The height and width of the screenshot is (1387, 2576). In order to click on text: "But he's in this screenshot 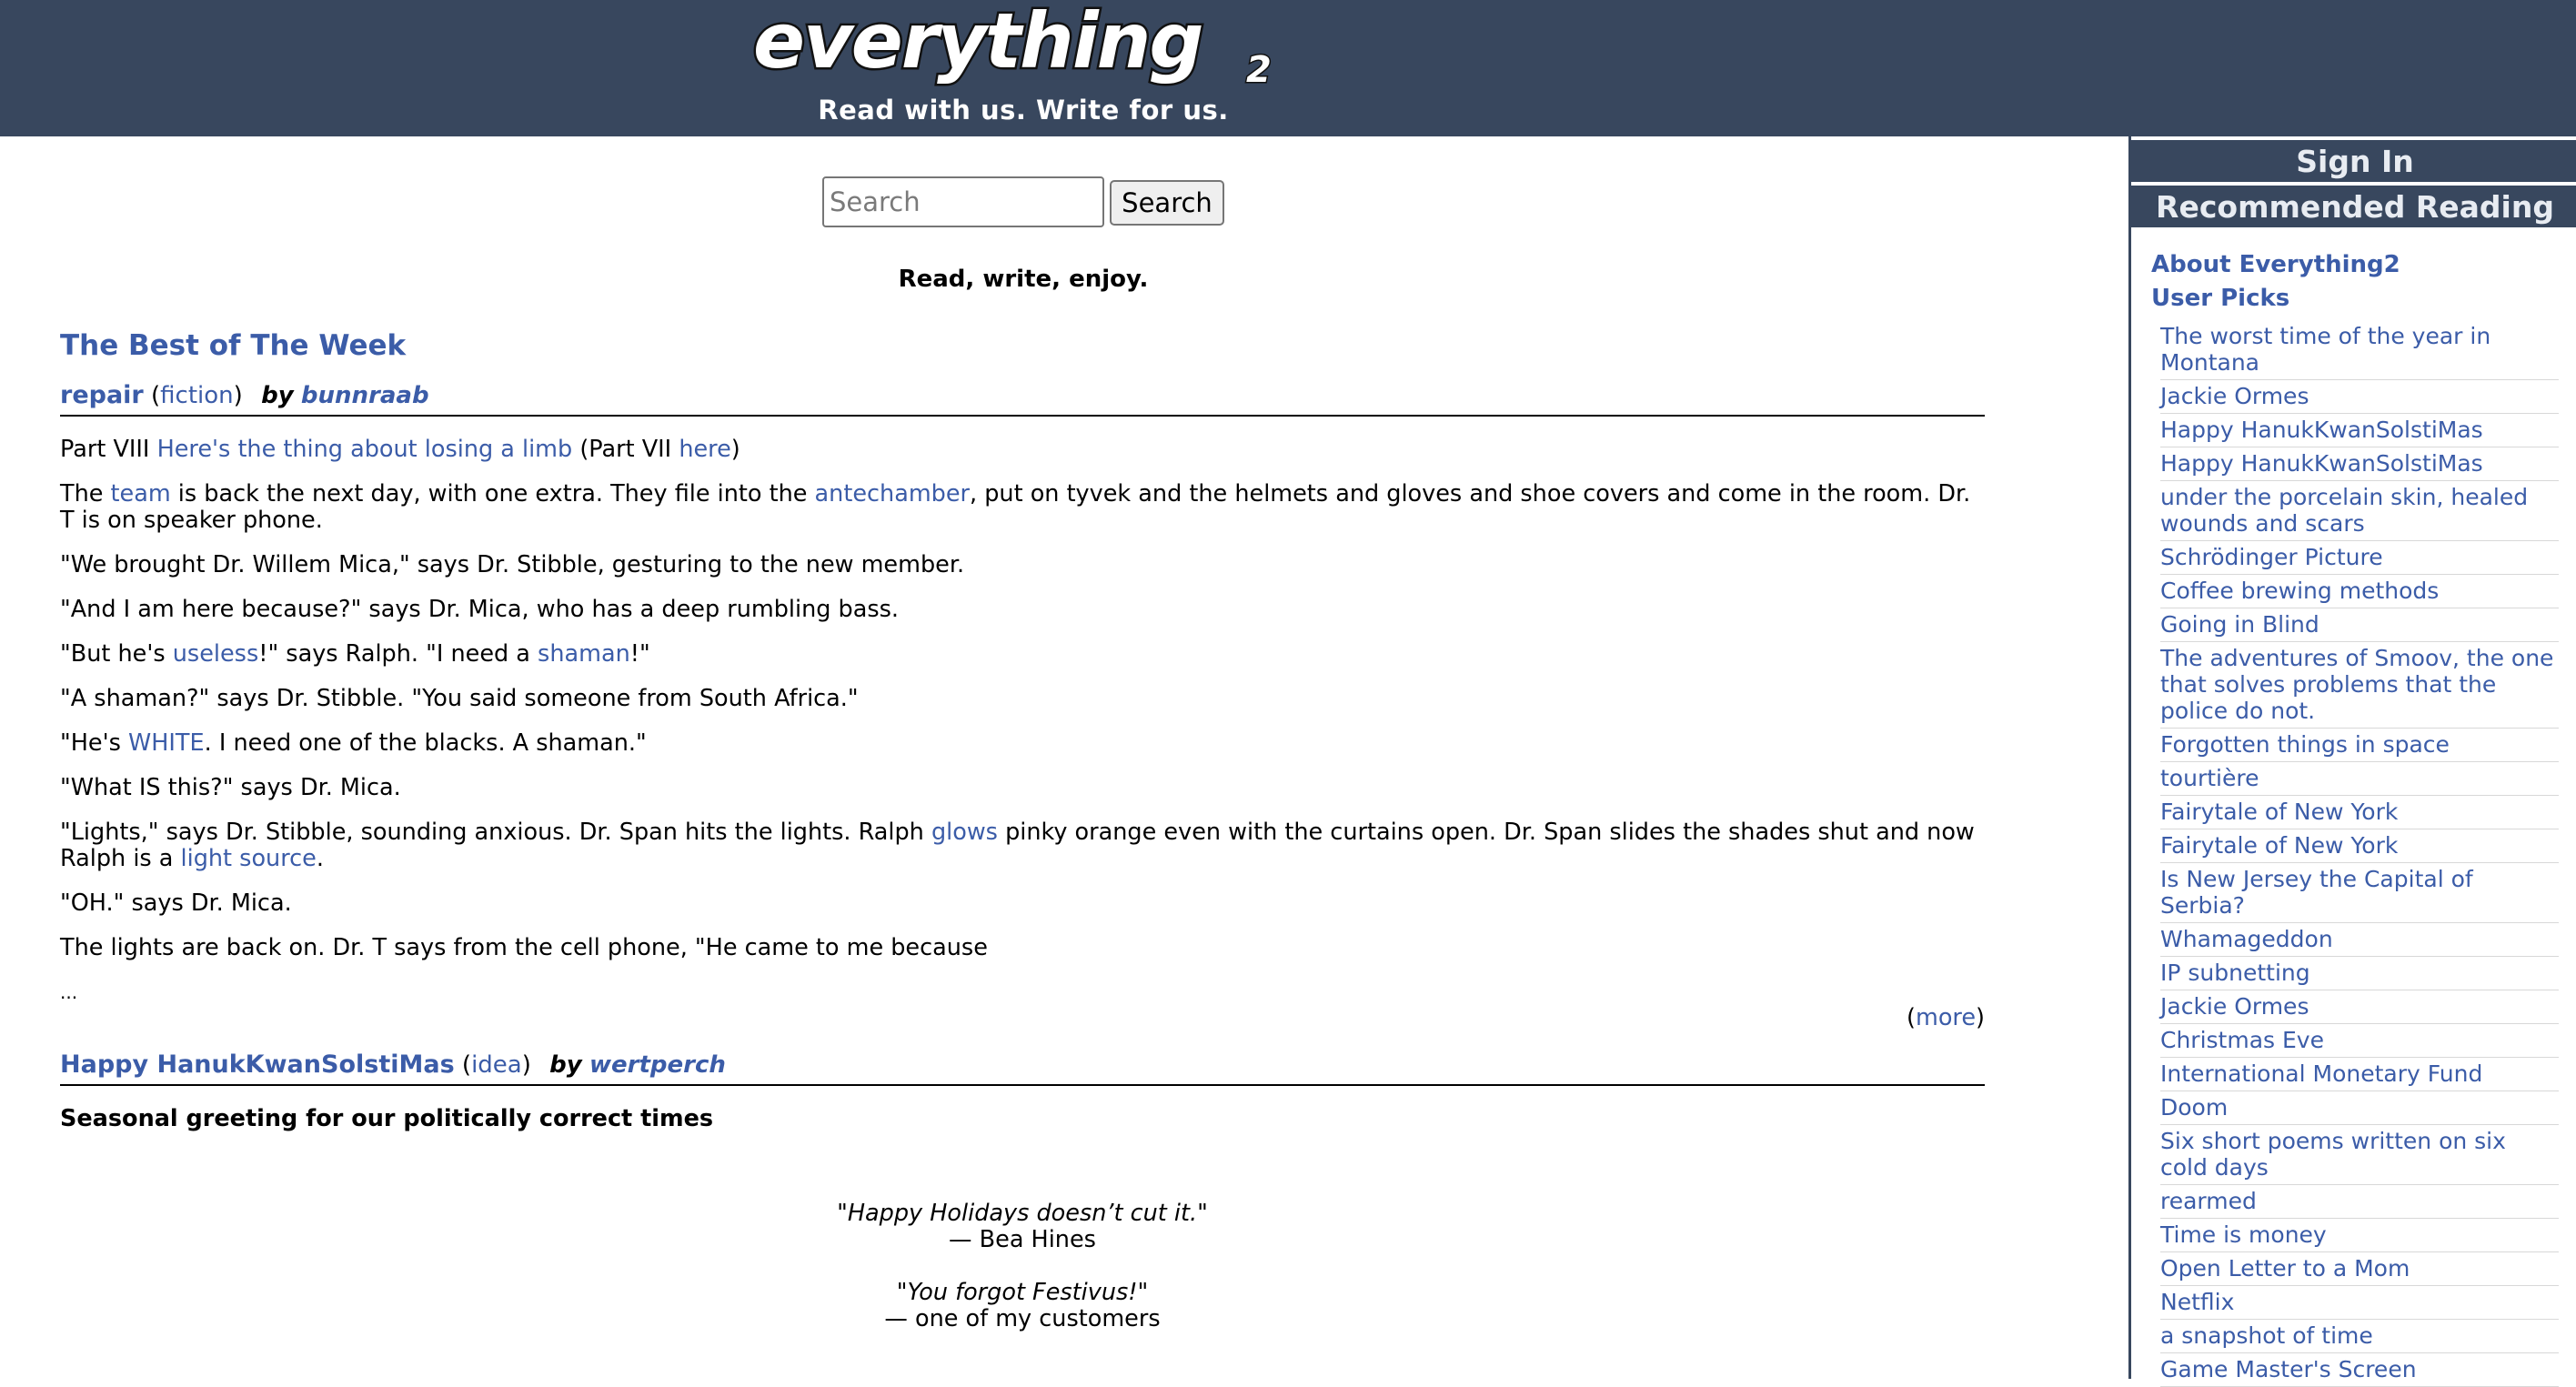, I will do `click(116, 654)`.